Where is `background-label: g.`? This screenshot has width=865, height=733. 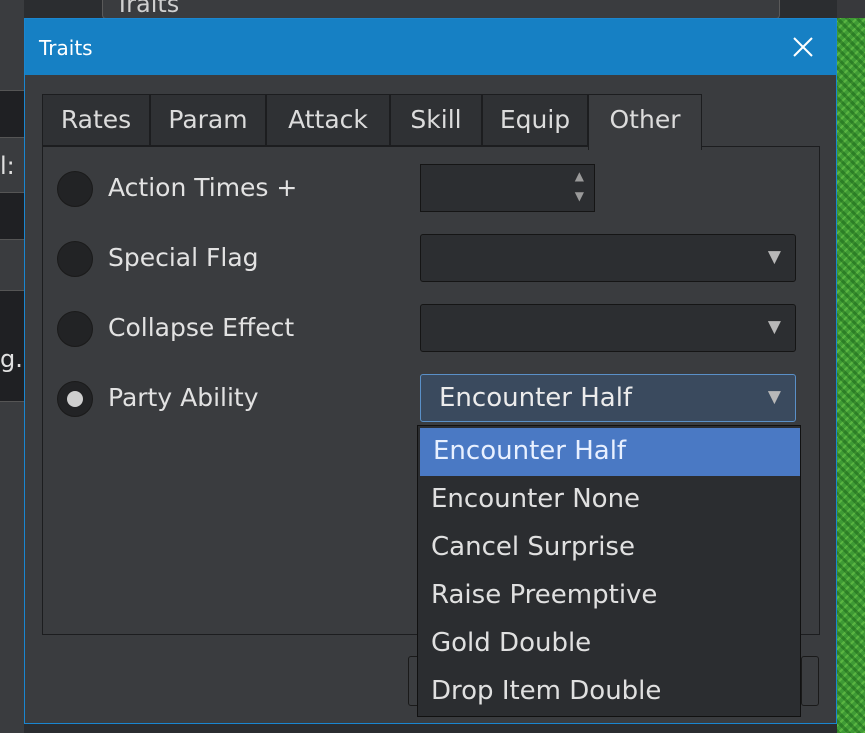 background-label: g. is located at coordinates (11, 359).